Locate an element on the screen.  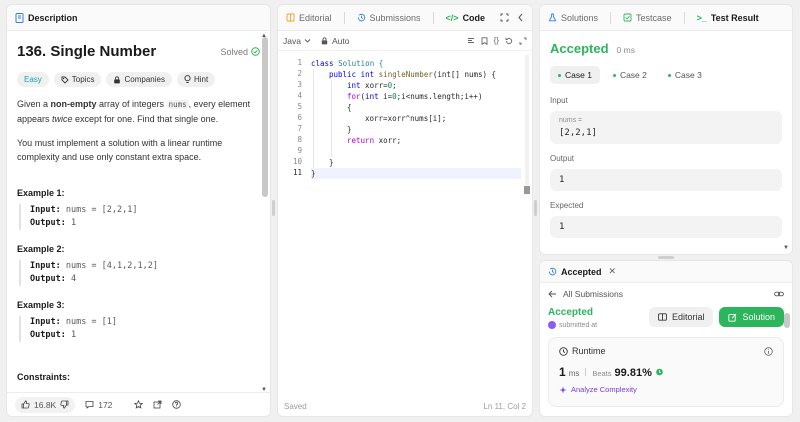
braces-icon: {} is located at coordinates (496, 40).